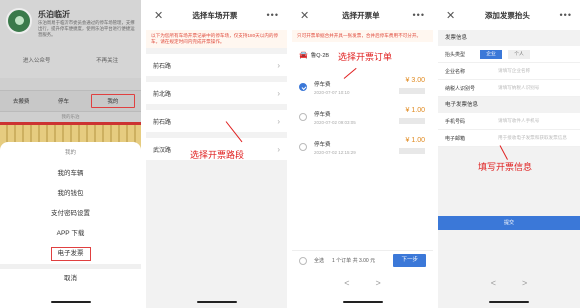  I want to click on order-time: 2020-07-02 12:15:29, so click(335, 152).